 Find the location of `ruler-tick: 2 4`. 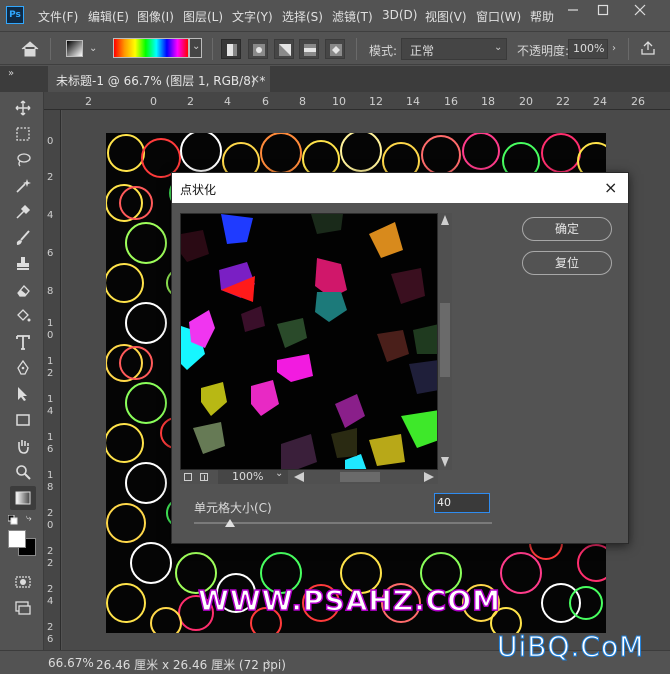

ruler-tick: 2 4 is located at coordinates (50, 595).